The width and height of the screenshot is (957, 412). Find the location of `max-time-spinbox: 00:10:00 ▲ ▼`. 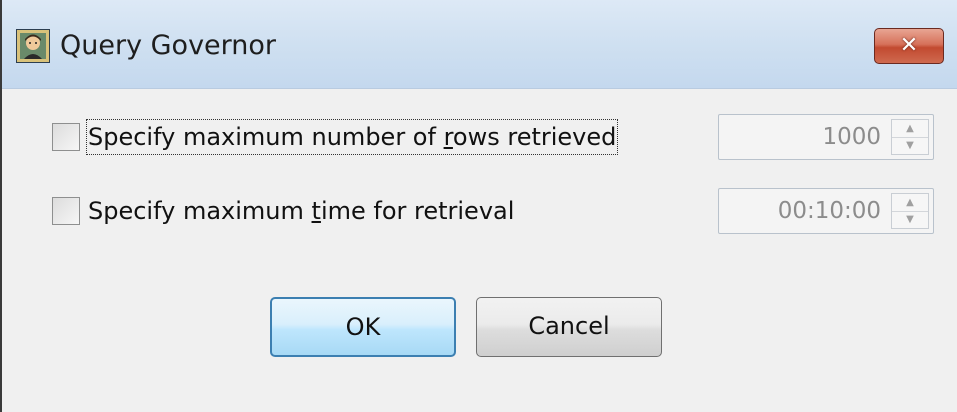

max-time-spinbox: 00:10:00 ▲ ▼ is located at coordinates (826, 211).